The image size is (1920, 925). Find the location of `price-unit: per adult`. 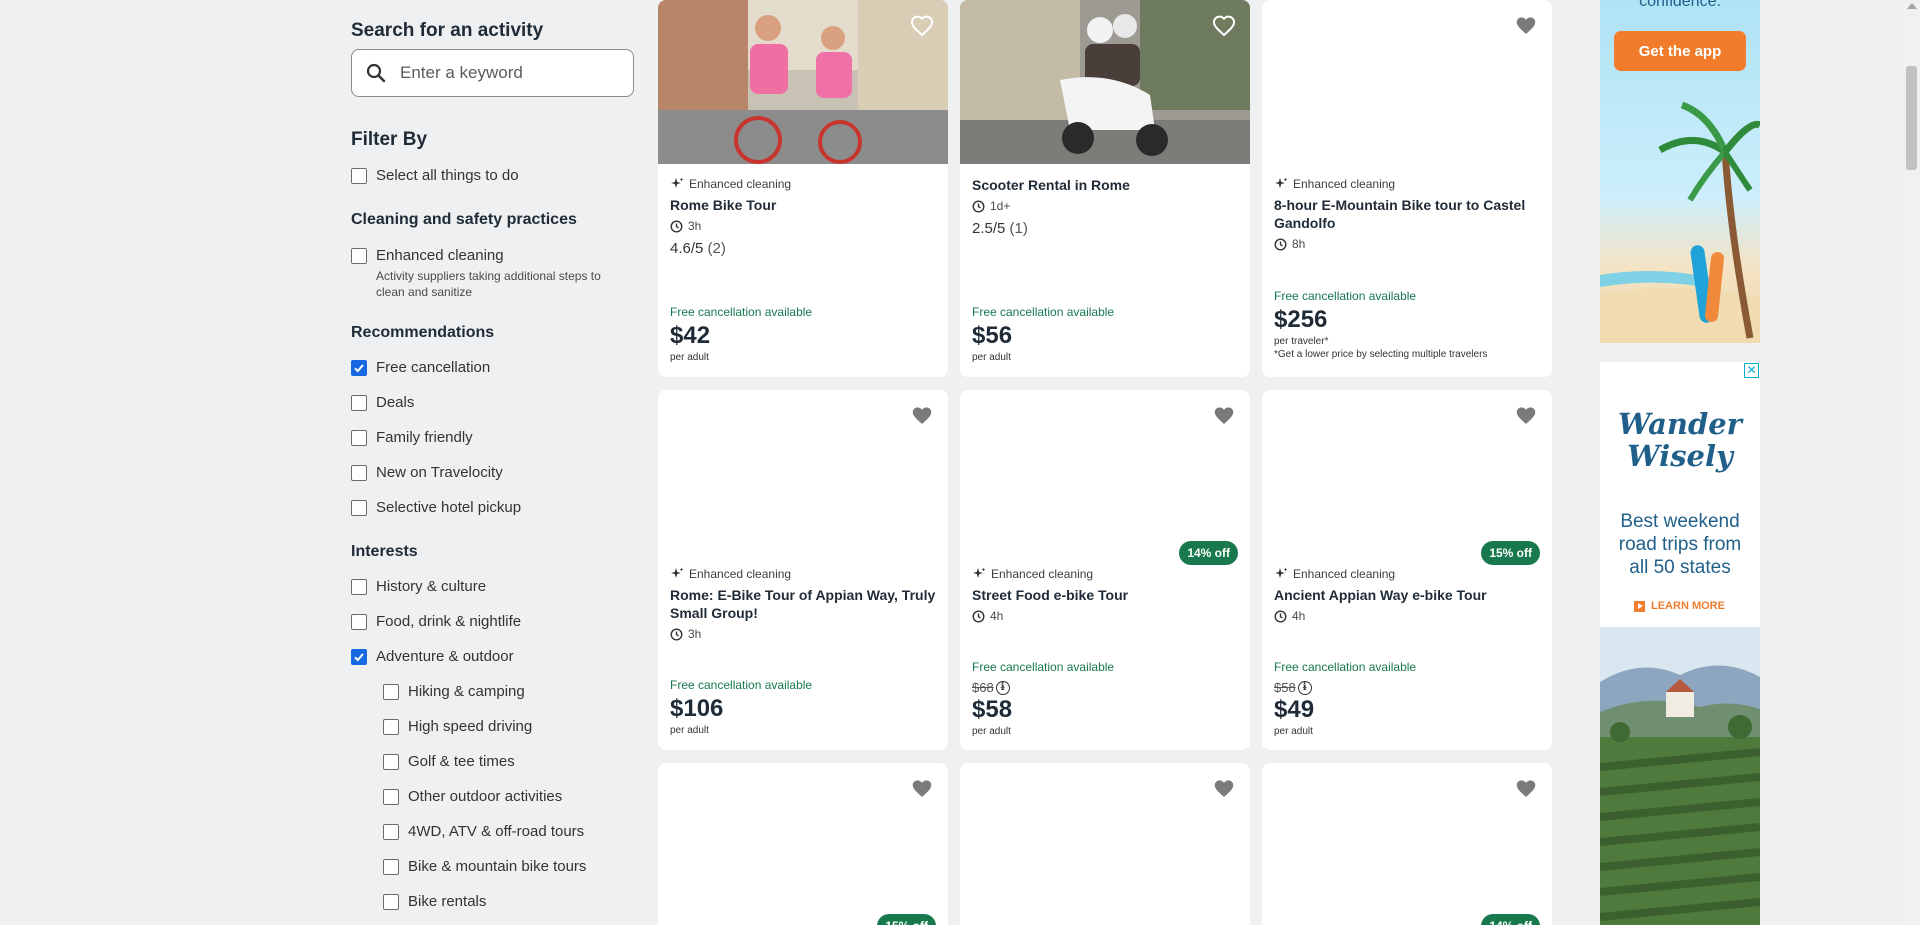

price-unit: per adult is located at coordinates (991, 731).